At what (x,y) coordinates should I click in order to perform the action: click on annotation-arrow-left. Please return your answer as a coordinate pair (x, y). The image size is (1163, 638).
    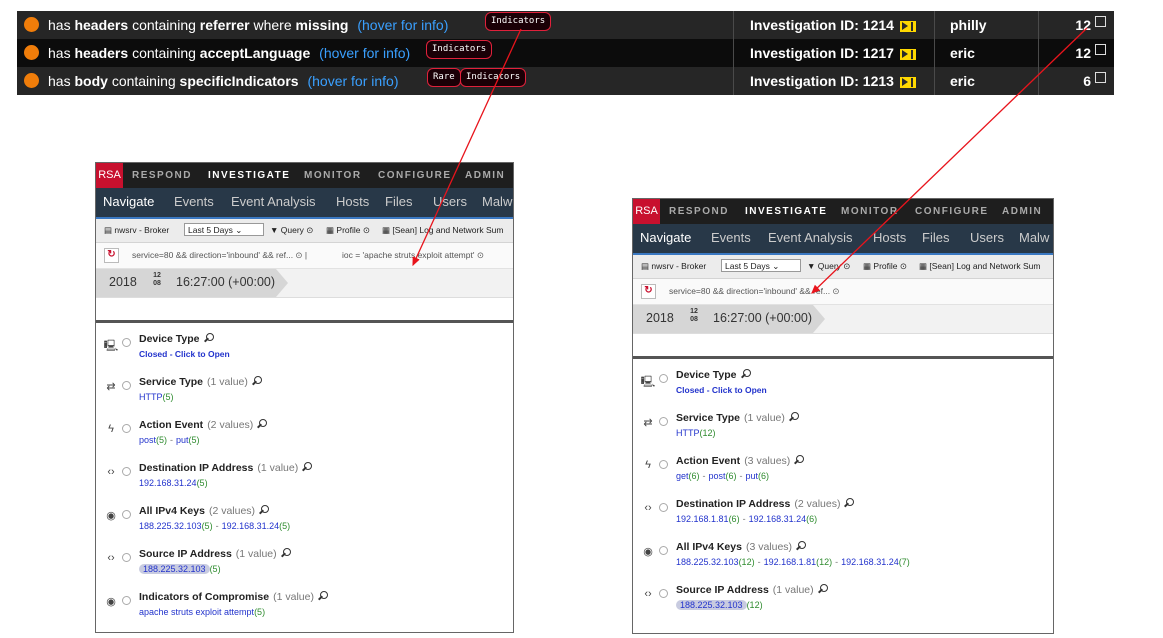
    Looking at the image, I should click on (467, 147).